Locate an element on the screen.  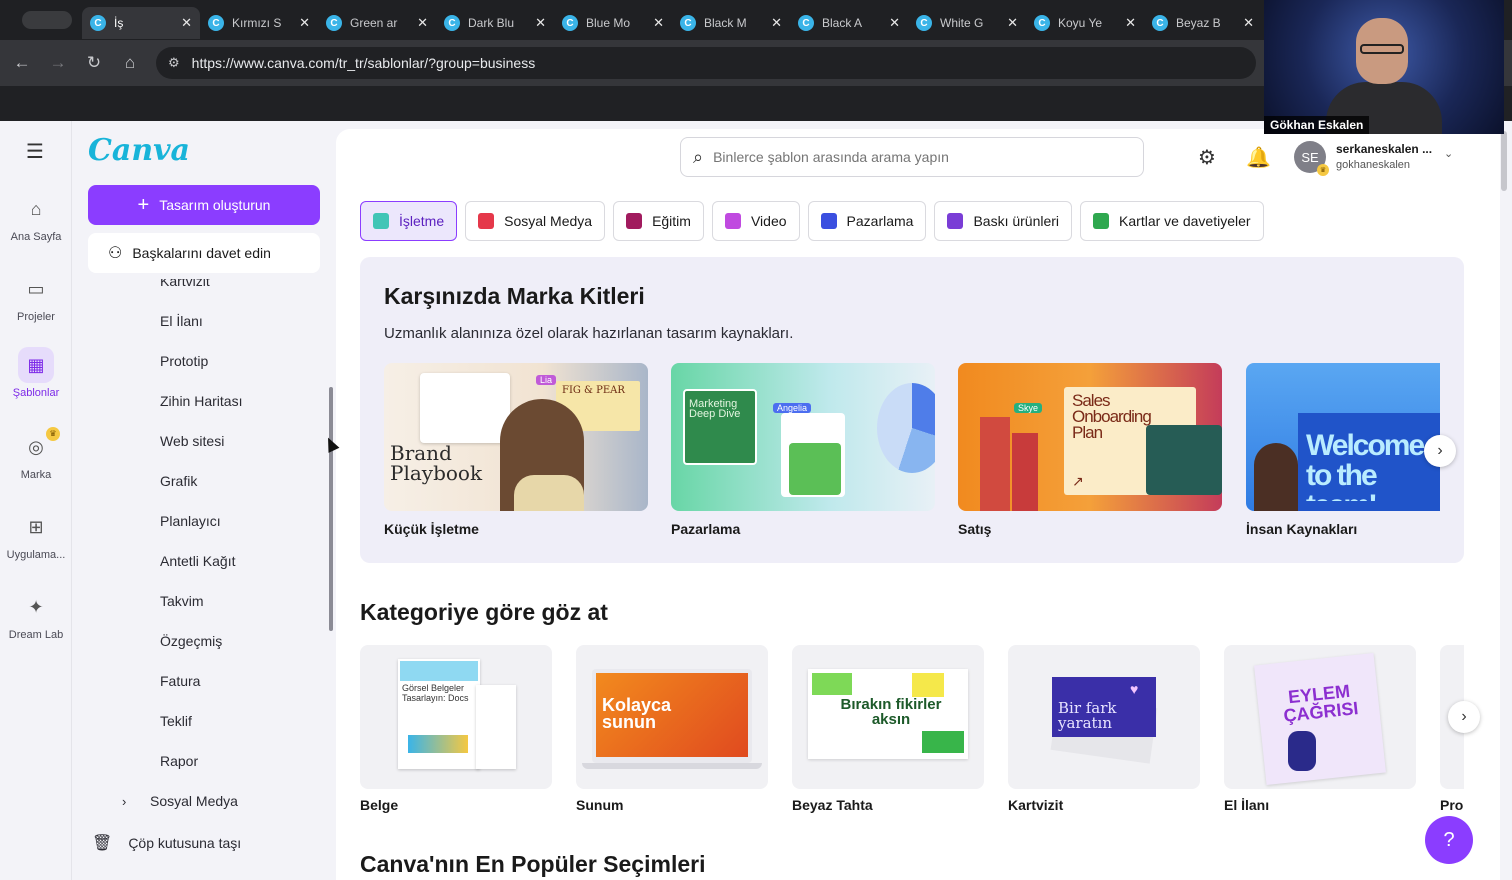
sidebar-item-el-ilani: El İlanı is located at coordinates (181, 321).